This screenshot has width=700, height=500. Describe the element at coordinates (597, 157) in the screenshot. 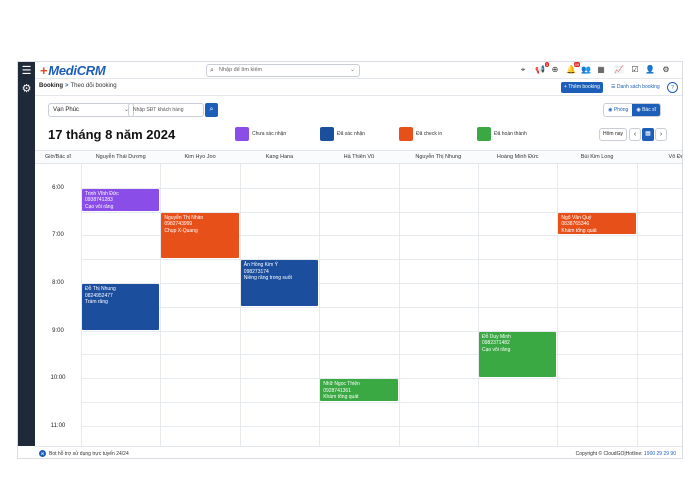

I see `doctor-column-header: Bùi Kim Long` at that location.